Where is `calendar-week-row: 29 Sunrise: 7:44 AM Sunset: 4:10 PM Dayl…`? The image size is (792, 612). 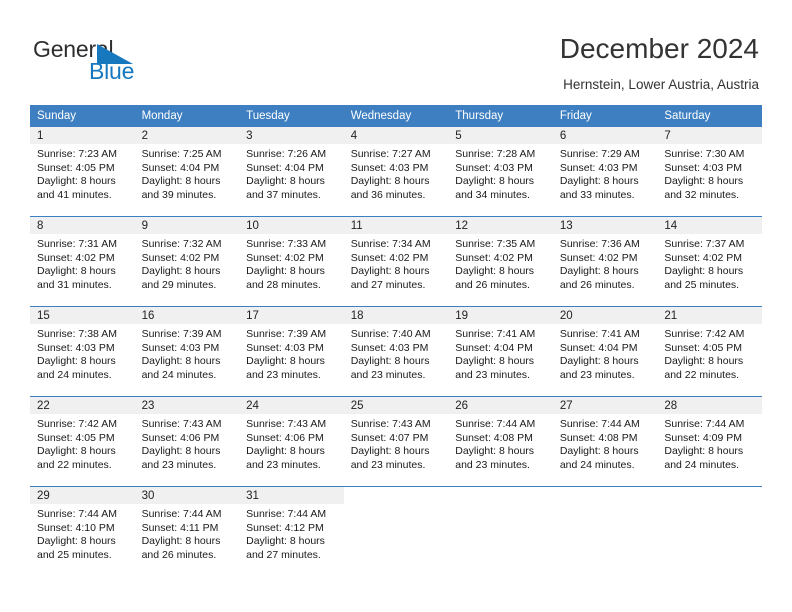 calendar-week-row: 29 Sunrise: 7:44 AM Sunset: 4:10 PM Dayl… is located at coordinates (396, 531).